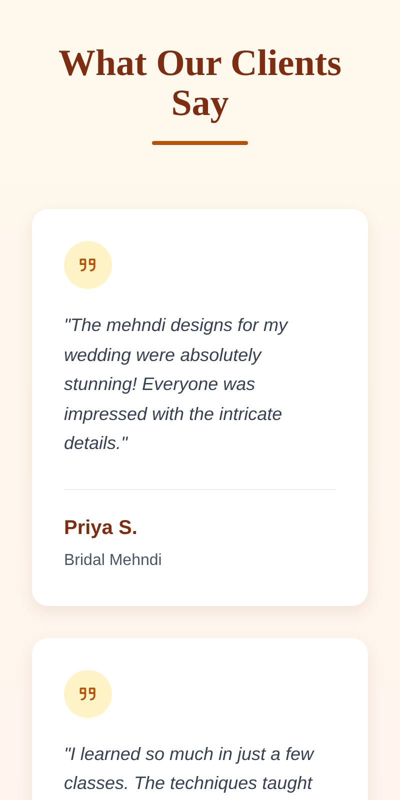 Image resolution: width=400 pixels, height=800 pixels. What do you see at coordinates (190, 768) in the screenshot?
I see `testimonial-quote: "I learned so much in just a few classes. The techniques taught` at bounding box center [190, 768].